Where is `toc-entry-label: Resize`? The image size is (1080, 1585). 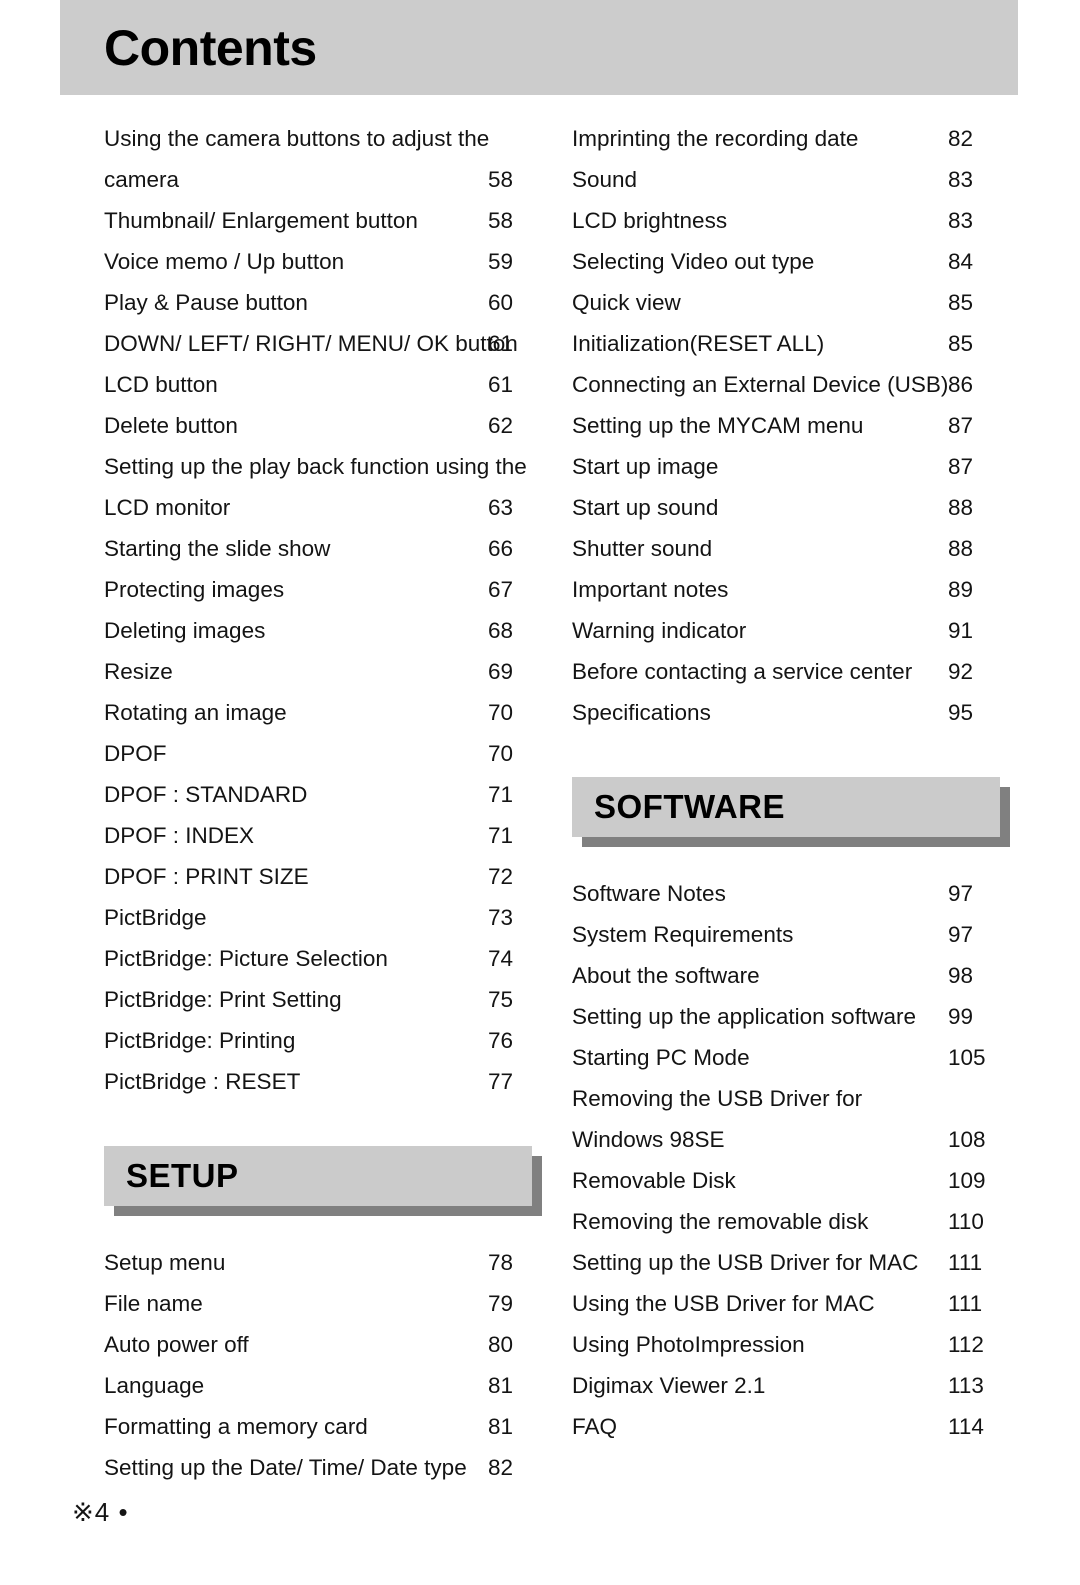
toc-entry-label: Resize is located at coordinates (138, 671).